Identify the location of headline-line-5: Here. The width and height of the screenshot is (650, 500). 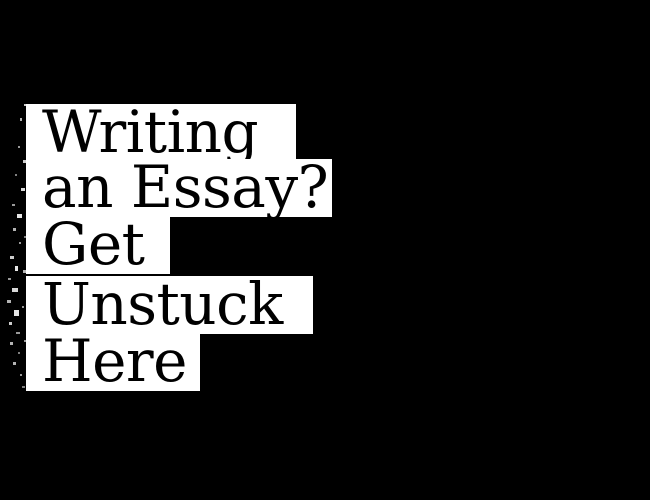
(113, 361).